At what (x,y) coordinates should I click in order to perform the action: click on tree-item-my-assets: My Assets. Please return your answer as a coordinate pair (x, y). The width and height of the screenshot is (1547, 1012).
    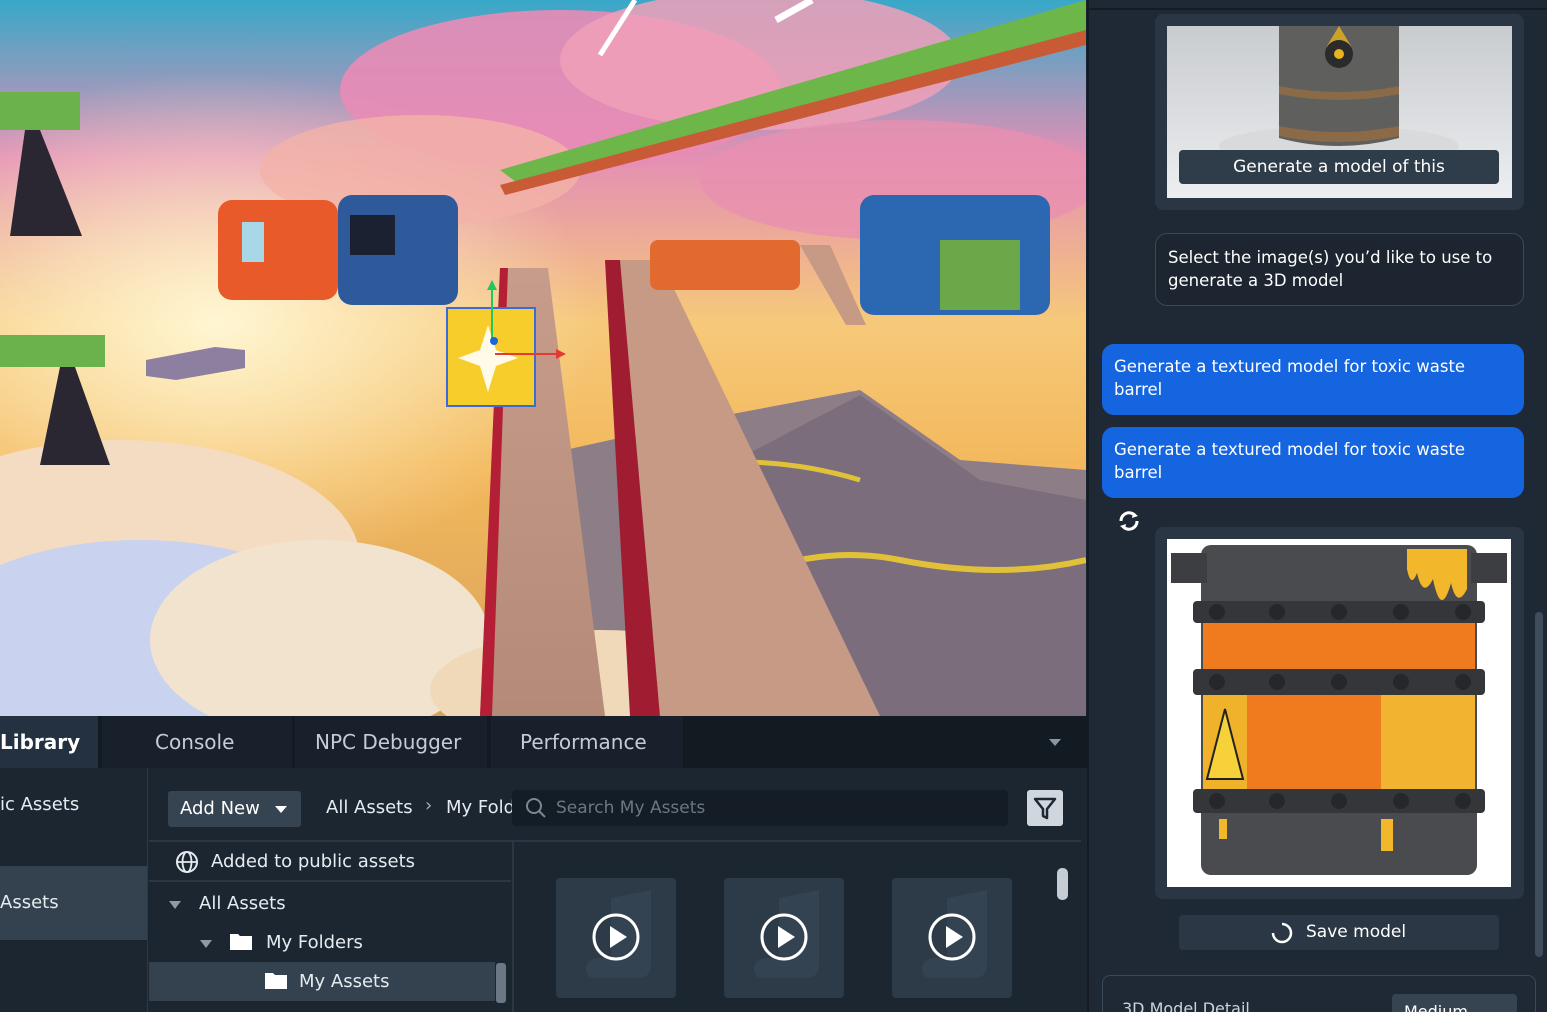
    Looking at the image, I should click on (322, 981).